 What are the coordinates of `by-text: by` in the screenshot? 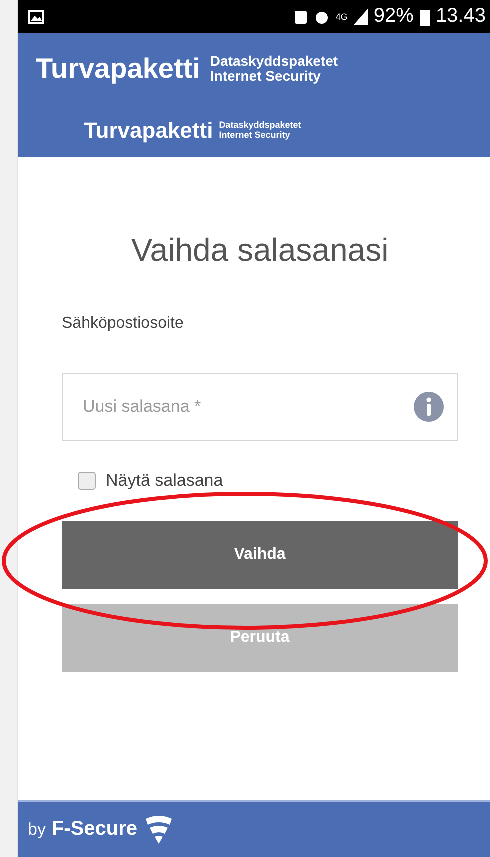 It's located at (37, 830).